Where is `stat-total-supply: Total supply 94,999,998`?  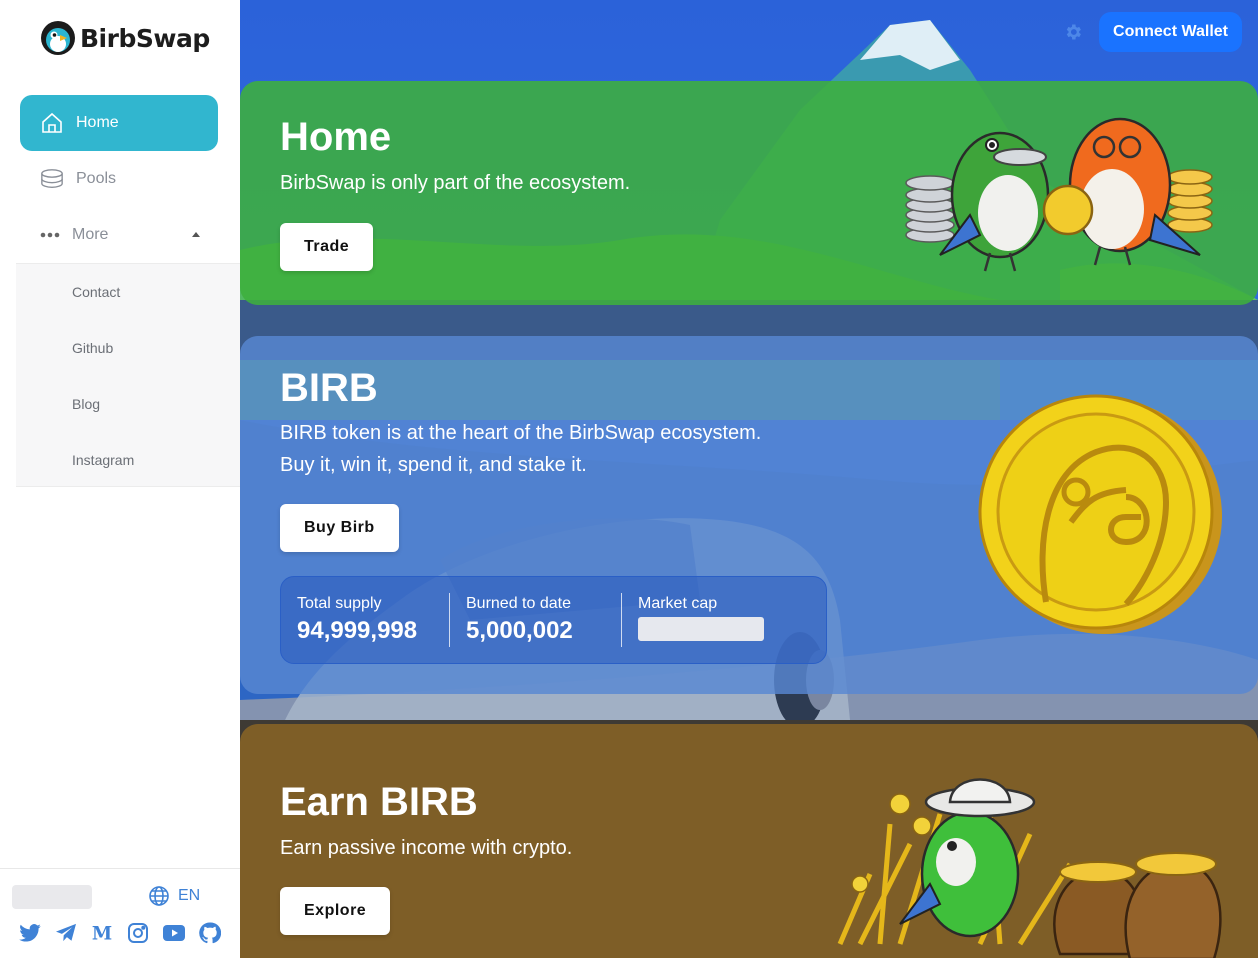
stat-total-supply: Total supply 94,999,998 is located at coordinates (365, 620).